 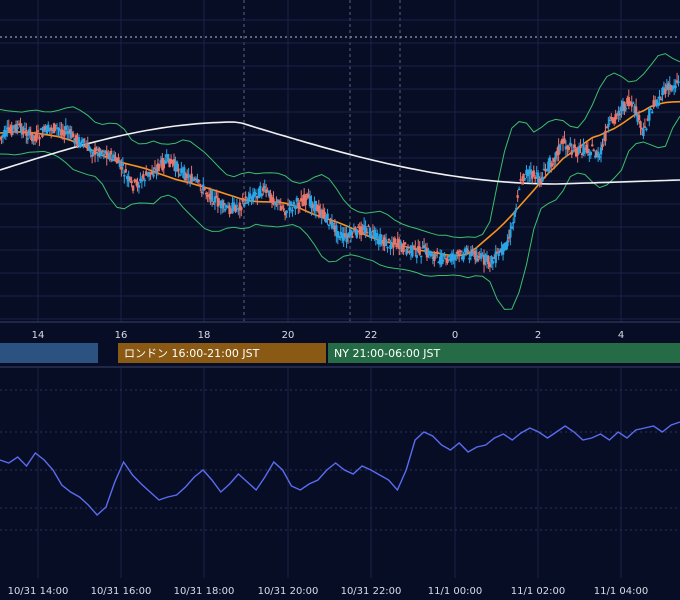 I want to click on main-x-tick-label: 16, so click(x=121, y=335).